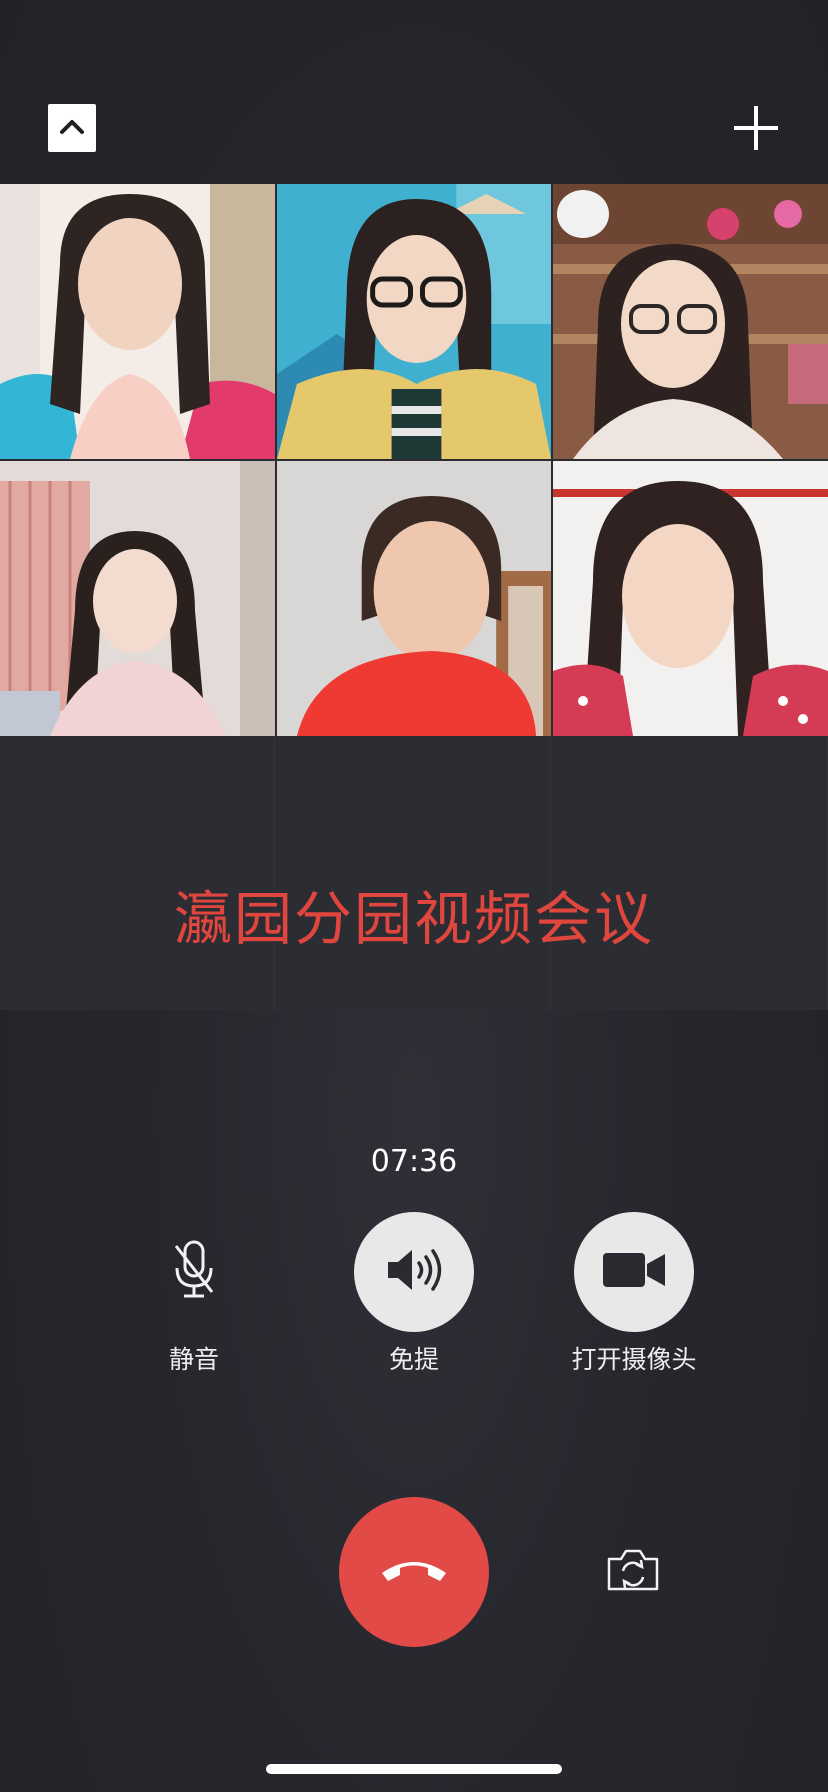 The height and width of the screenshot is (1792, 828). I want to click on chevron-up-icon, so click(72, 128).